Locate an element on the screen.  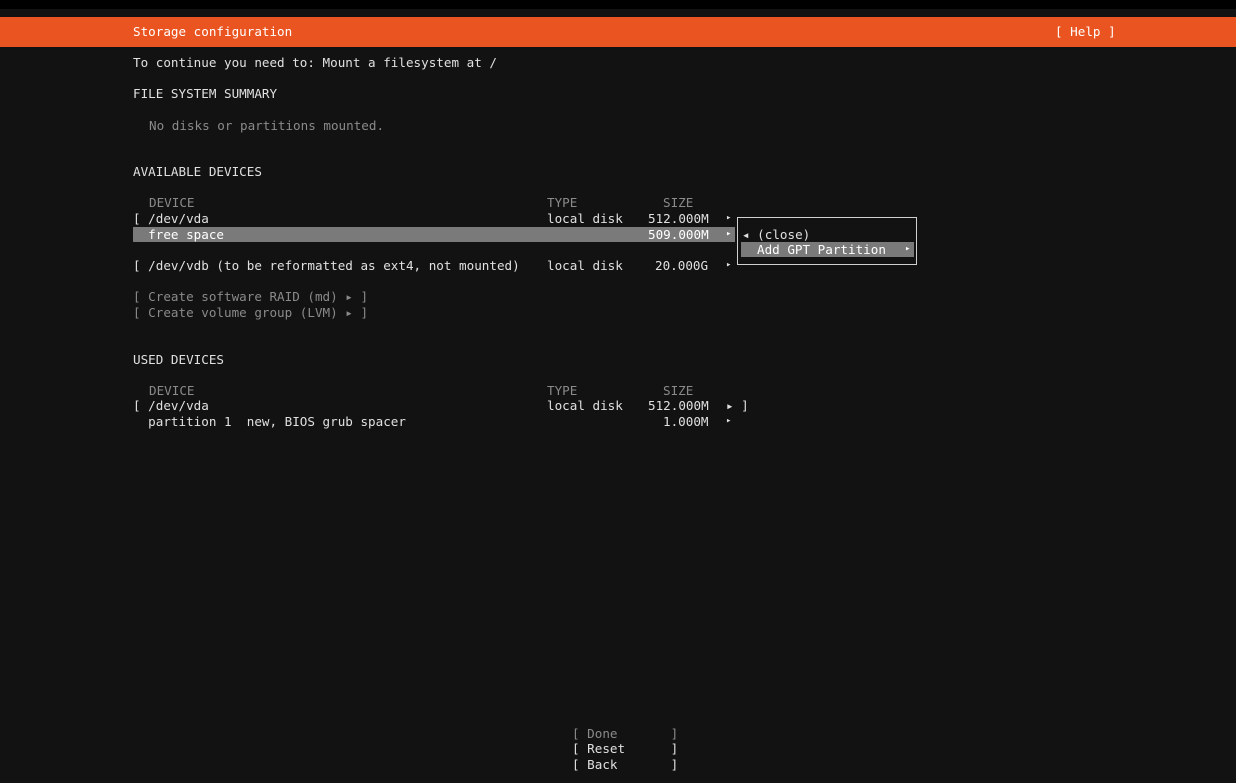
chevron-right-icon: ▸ is located at coordinates (908, 249).